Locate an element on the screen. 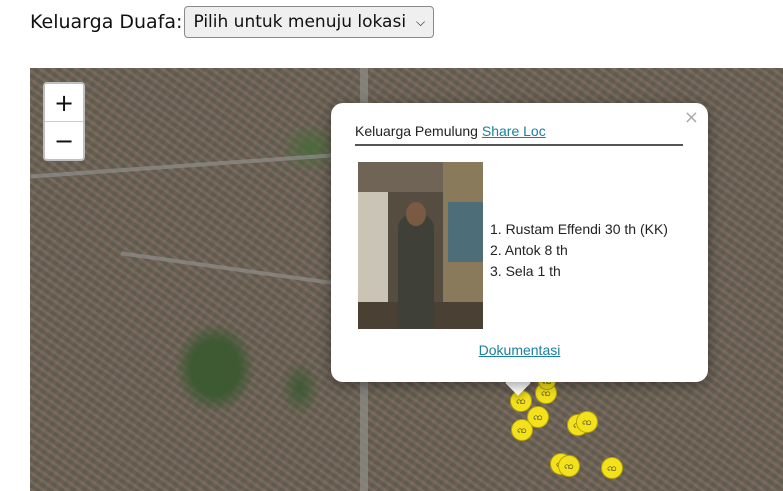 This screenshot has width=783, height=491. popup-title: Keluarga Pemulung Share Loc is located at coordinates (519, 134).